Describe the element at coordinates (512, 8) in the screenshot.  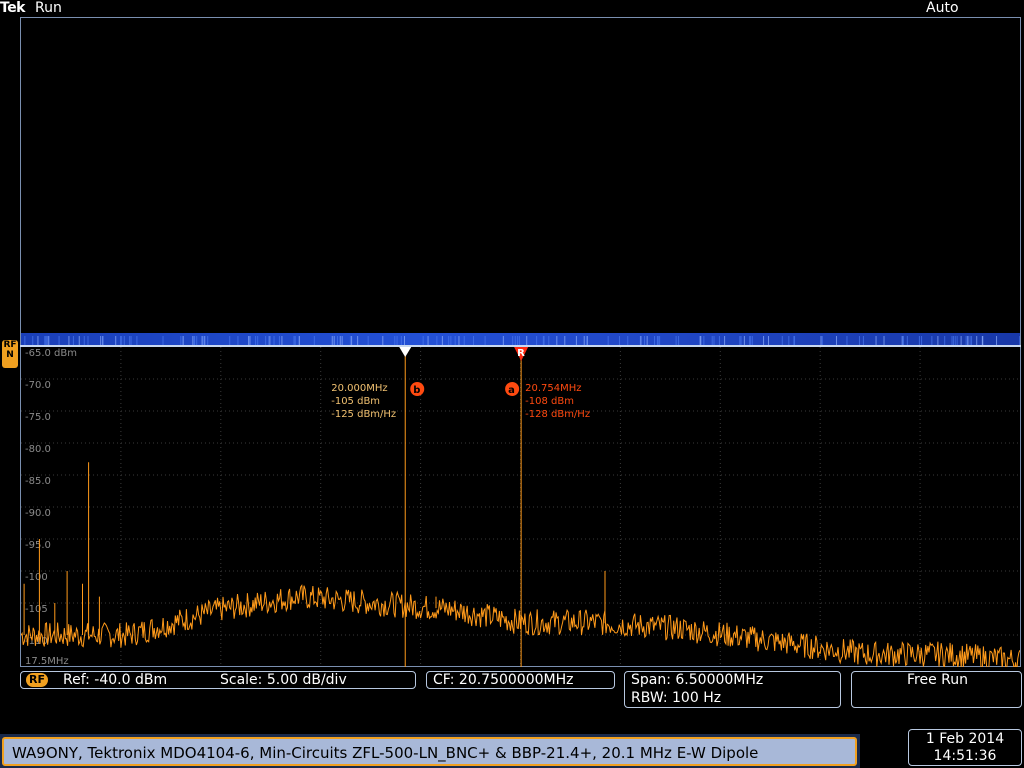
I see `top-status-bar: Tek Run Auto` at that location.